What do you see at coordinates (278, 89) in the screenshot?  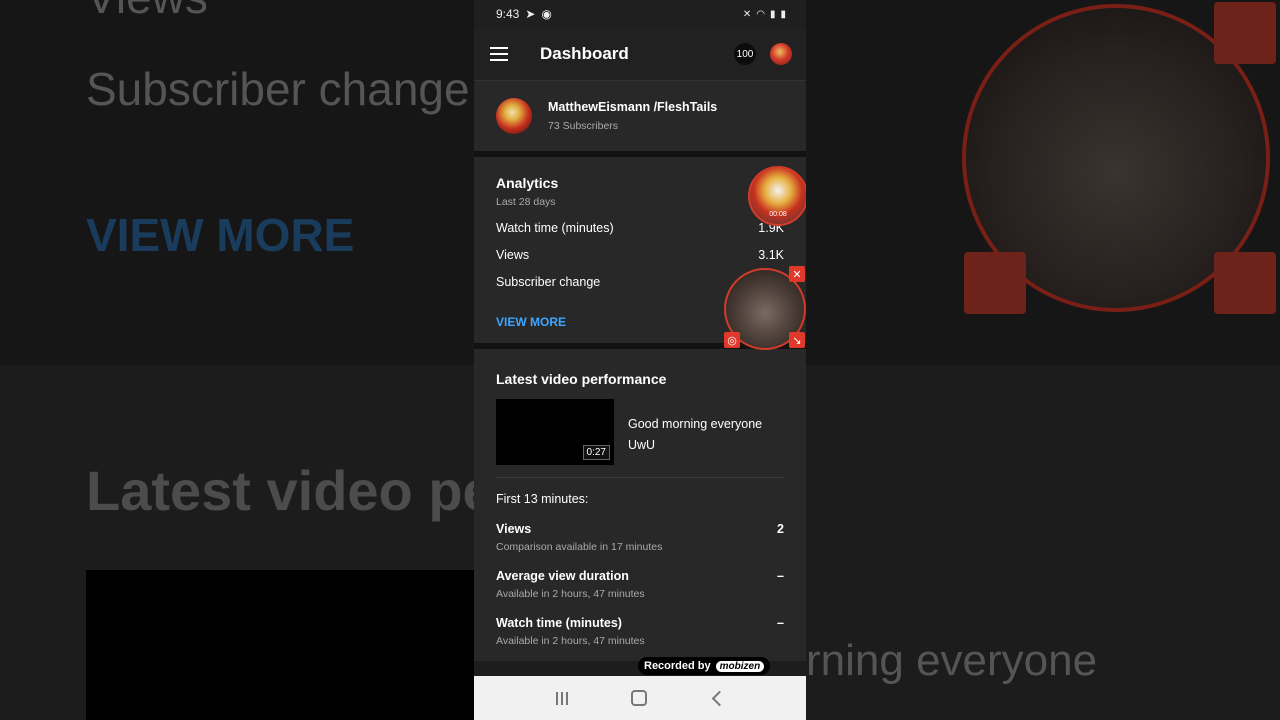 I see `background-text-subscriber: Subscriber change` at bounding box center [278, 89].